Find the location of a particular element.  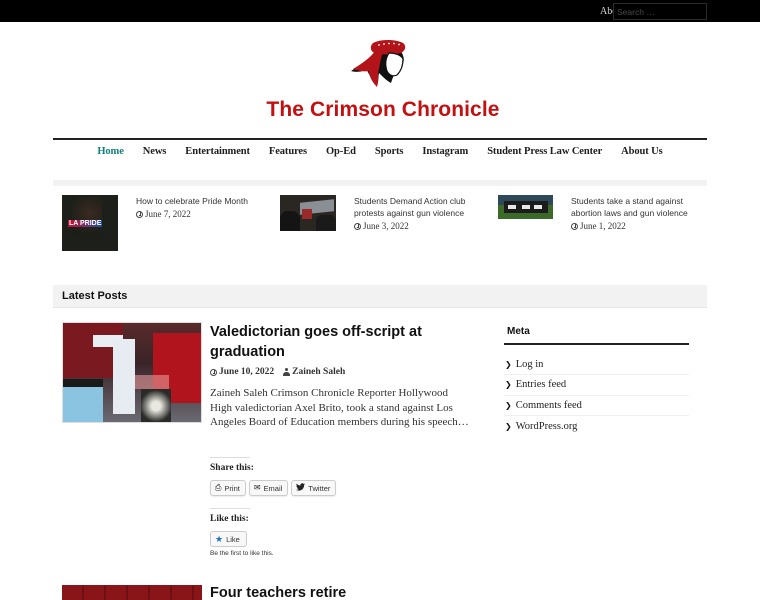

nav-item-home: Home is located at coordinates (110, 151).